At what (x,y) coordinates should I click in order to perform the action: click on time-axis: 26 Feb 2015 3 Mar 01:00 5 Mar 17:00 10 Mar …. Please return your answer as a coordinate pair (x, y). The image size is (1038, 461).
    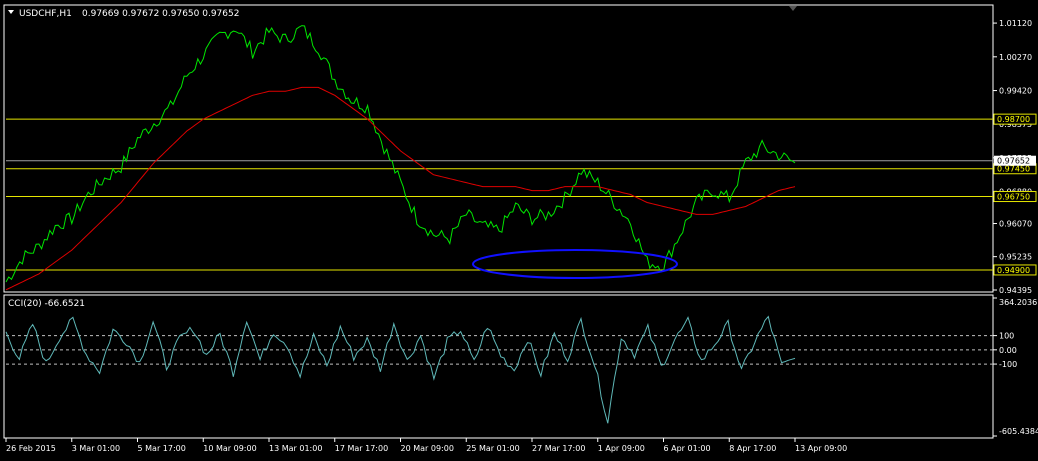
    Looking at the image, I should click on (426, 445).